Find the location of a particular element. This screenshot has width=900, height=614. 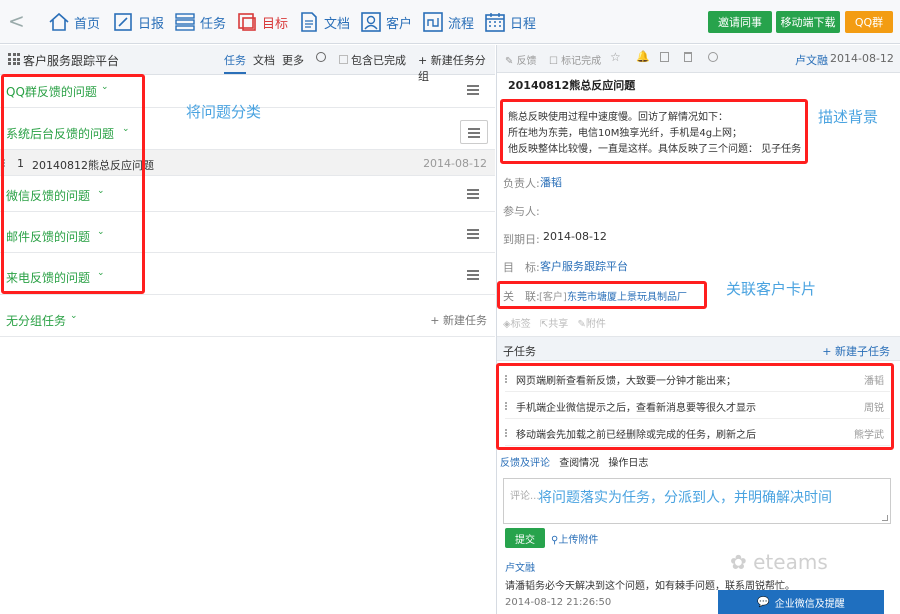

workflow-icon is located at coordinates (433, 22).